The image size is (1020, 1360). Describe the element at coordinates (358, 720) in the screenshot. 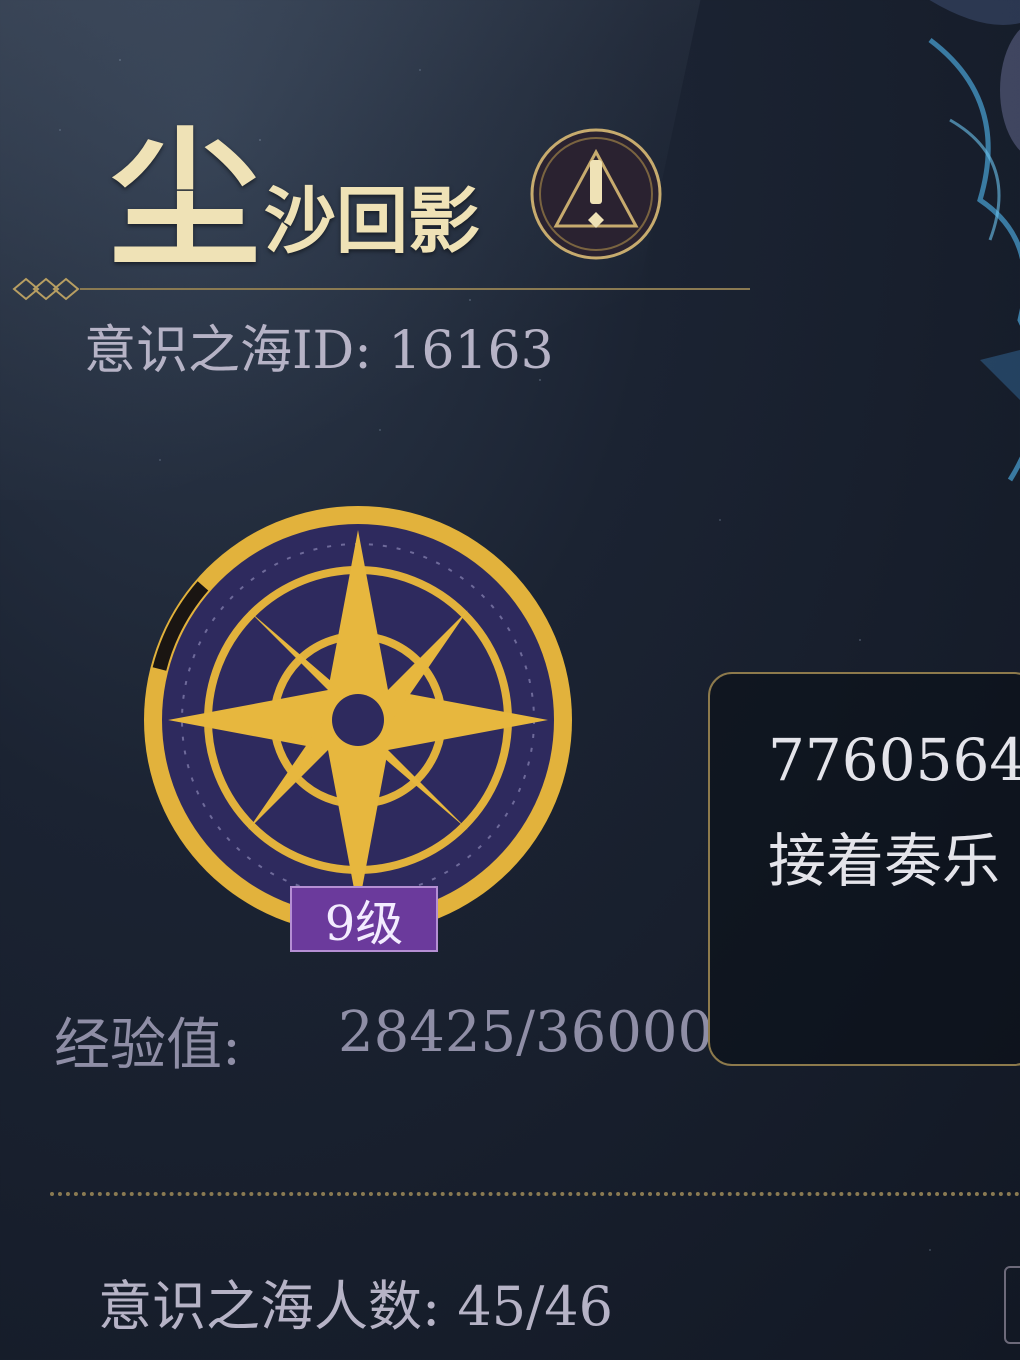

I see `compass-emblem` at that location.